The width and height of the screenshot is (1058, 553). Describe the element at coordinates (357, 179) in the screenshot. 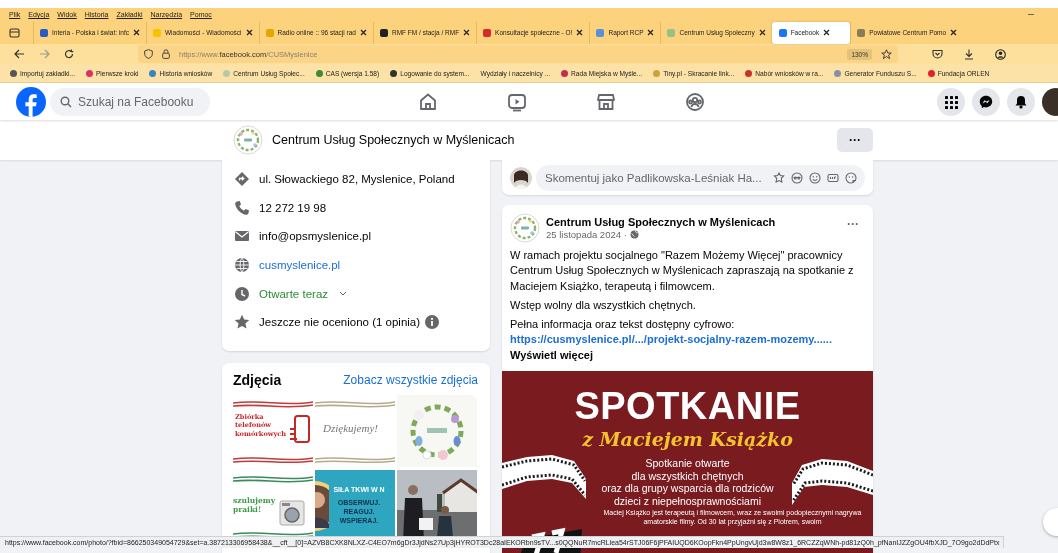

I see `address-text: ul. Słowackiego 82, Myslenice, Poland` at that location.